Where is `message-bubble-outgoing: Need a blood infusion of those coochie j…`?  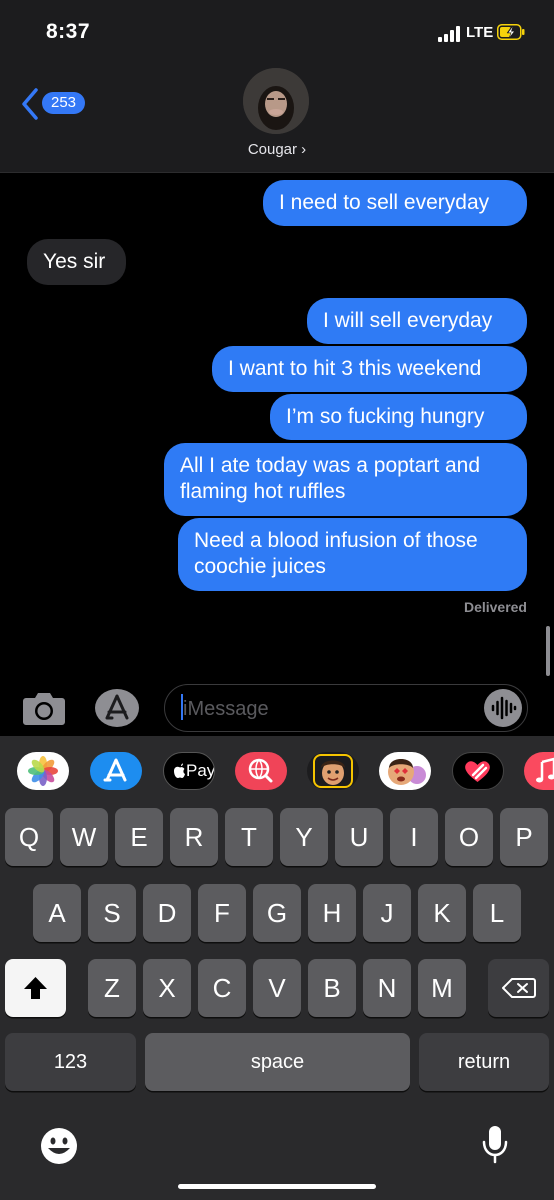 message-bubble-outgoing: Need a blood infusion of those coochie j… is located at coordinates (352, 554).